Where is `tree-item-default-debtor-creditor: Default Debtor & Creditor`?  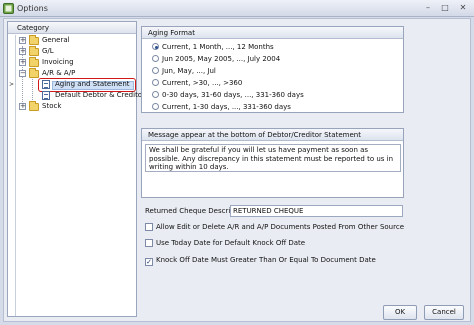 tree-item-default-debtor-creditor: Default Debtor & Creditor is located at coordinates (76, 95).